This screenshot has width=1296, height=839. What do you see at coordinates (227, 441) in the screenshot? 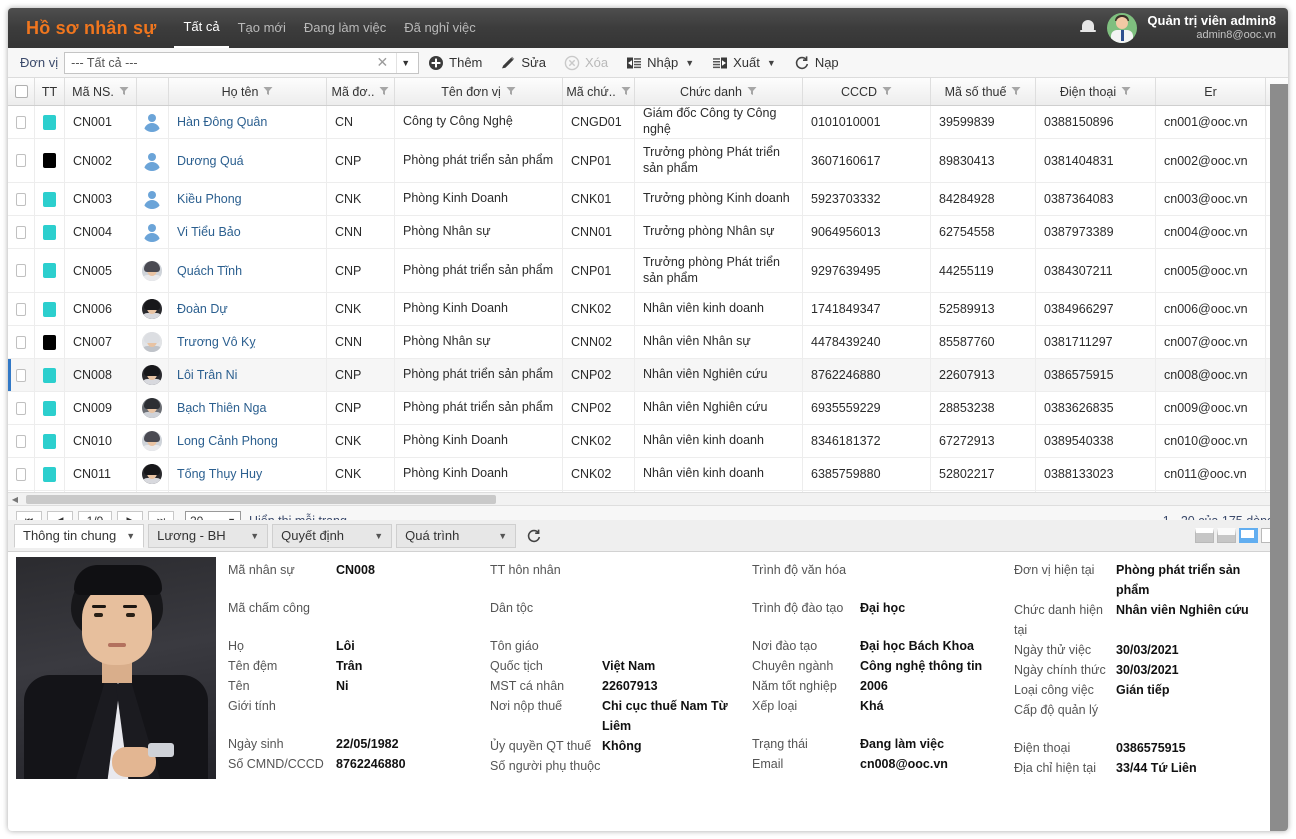
I see `employee-name: Long Cảnh Phong` at bounding box center [227, 441].